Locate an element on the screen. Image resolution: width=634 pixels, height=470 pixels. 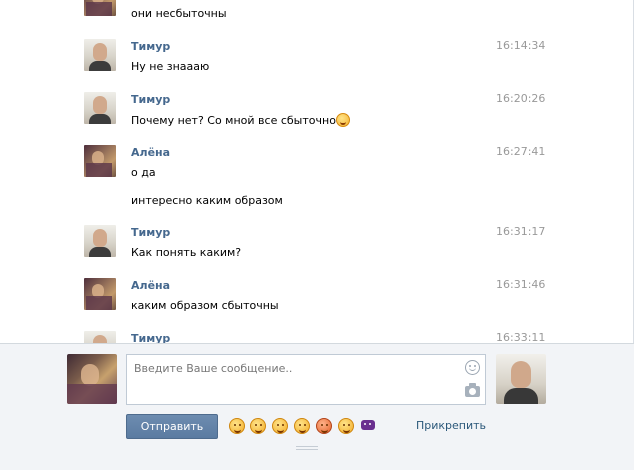
message-text: Ну не знаааю is located at coordinates (170, 66).